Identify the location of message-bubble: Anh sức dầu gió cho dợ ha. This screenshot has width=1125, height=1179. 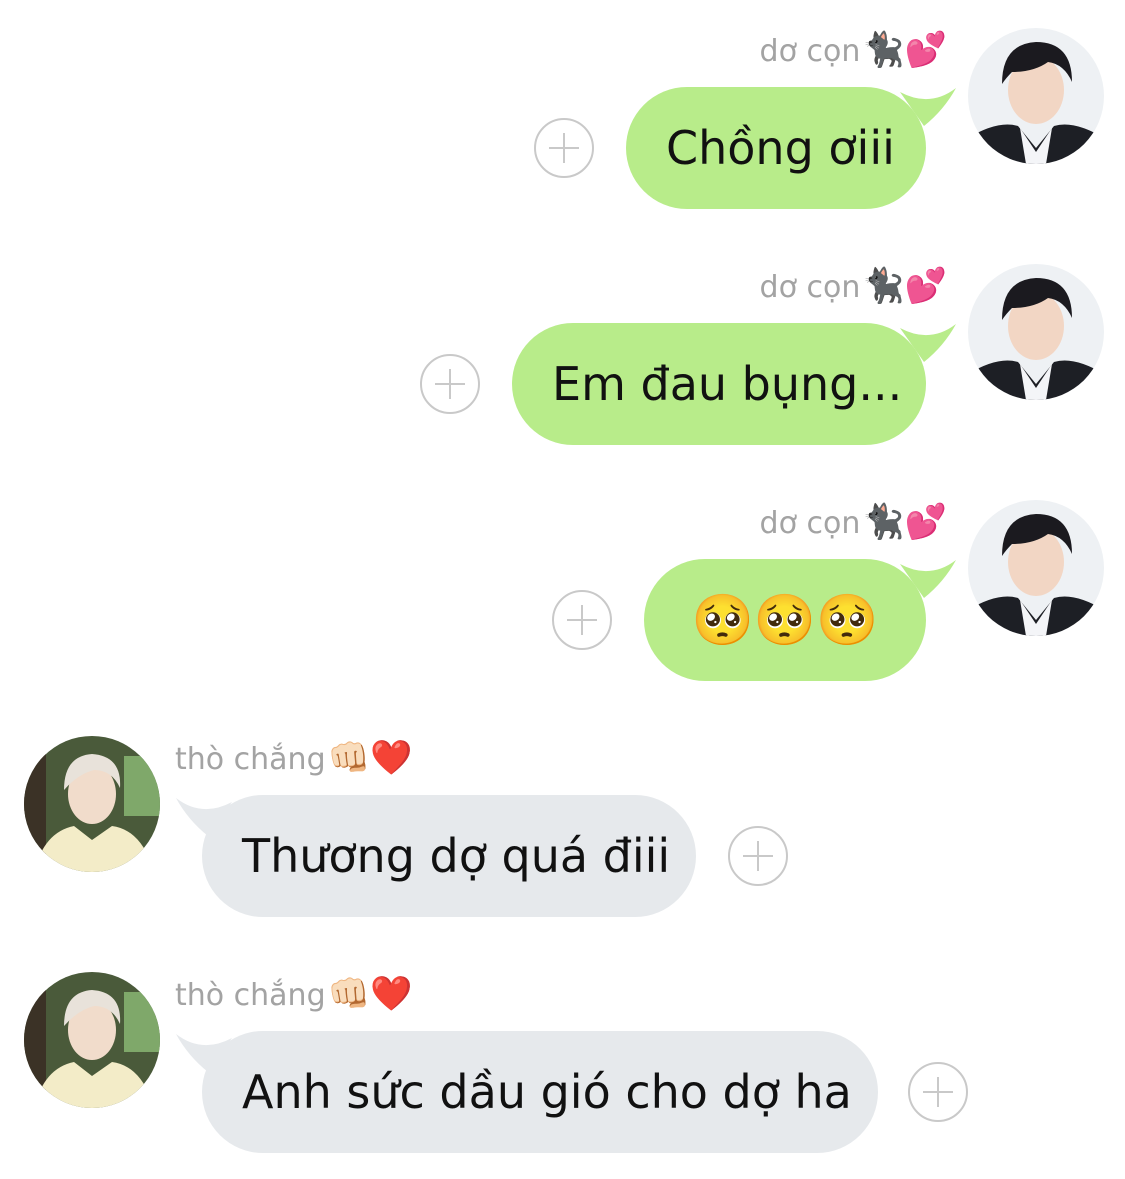
(540, 1092).